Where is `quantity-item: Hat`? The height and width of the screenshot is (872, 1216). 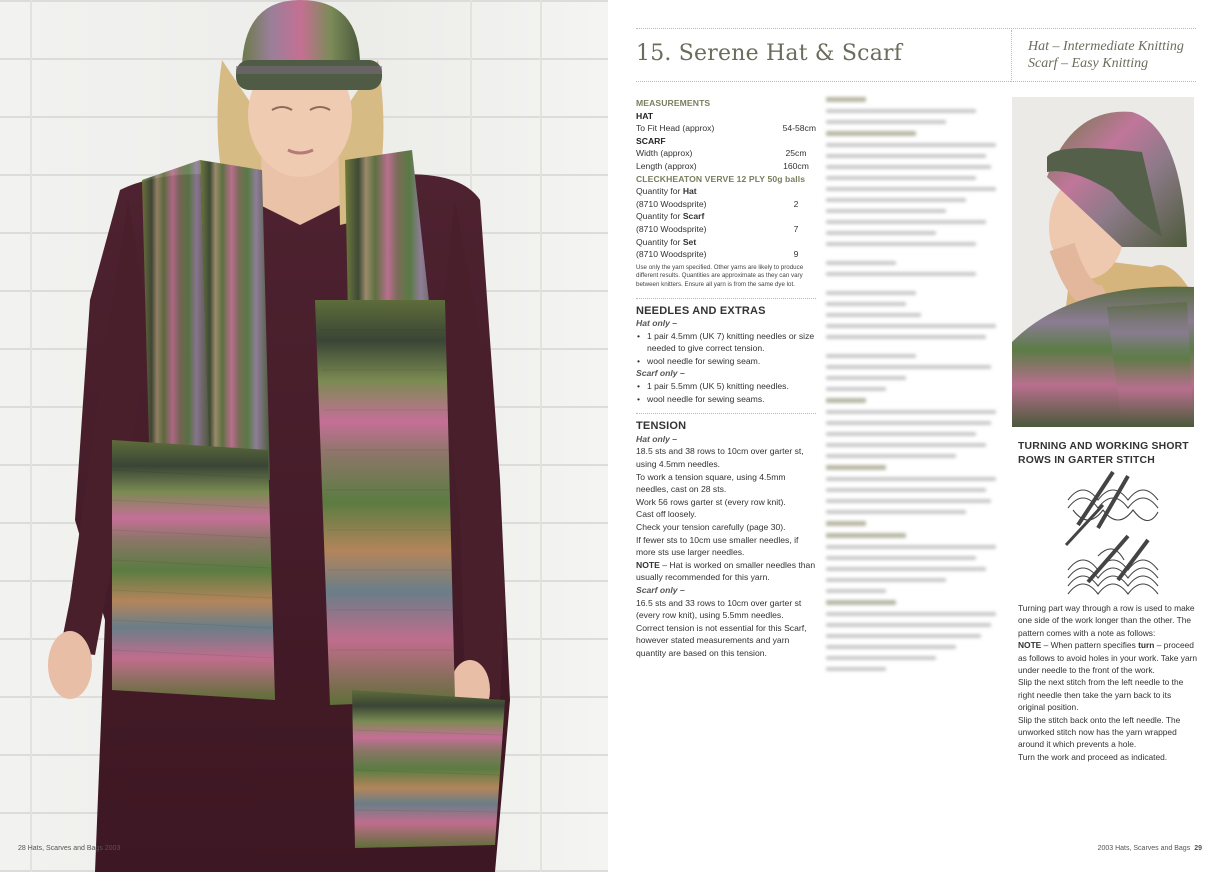 quantity-item: Hat is located at coordinates (689, 191).